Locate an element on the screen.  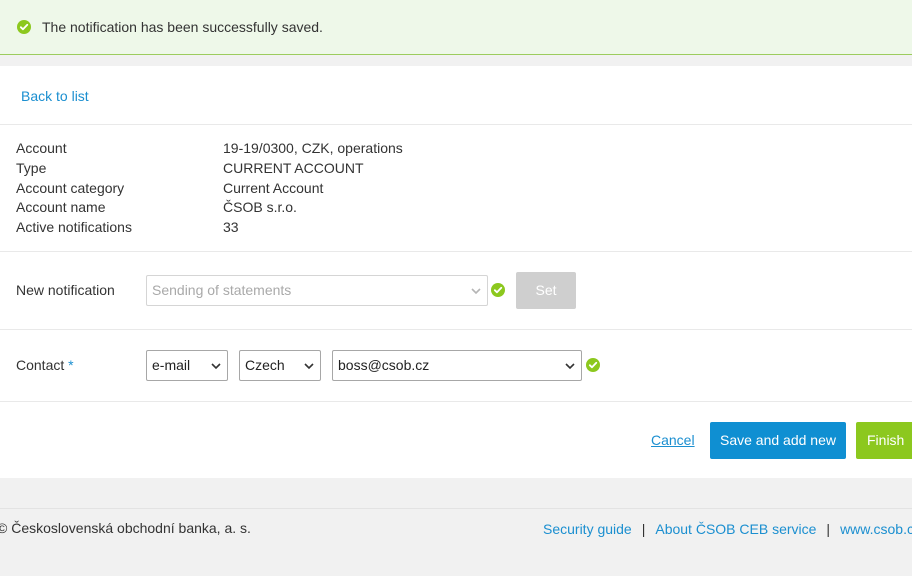
info-value: ČSOB s.r.o. is located at coordinates (260, 207).